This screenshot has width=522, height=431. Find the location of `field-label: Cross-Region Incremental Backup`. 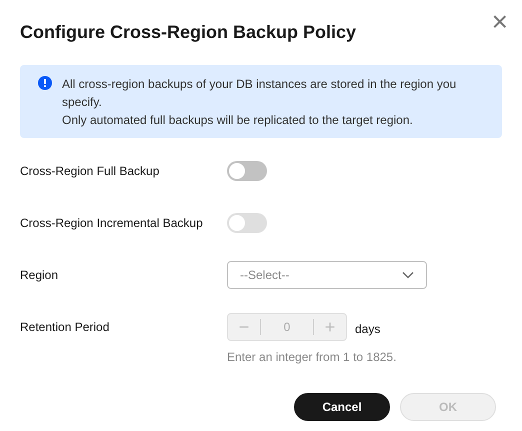

field-label: Cross-Region Incremental Backup is located at coordinates (112, 223).